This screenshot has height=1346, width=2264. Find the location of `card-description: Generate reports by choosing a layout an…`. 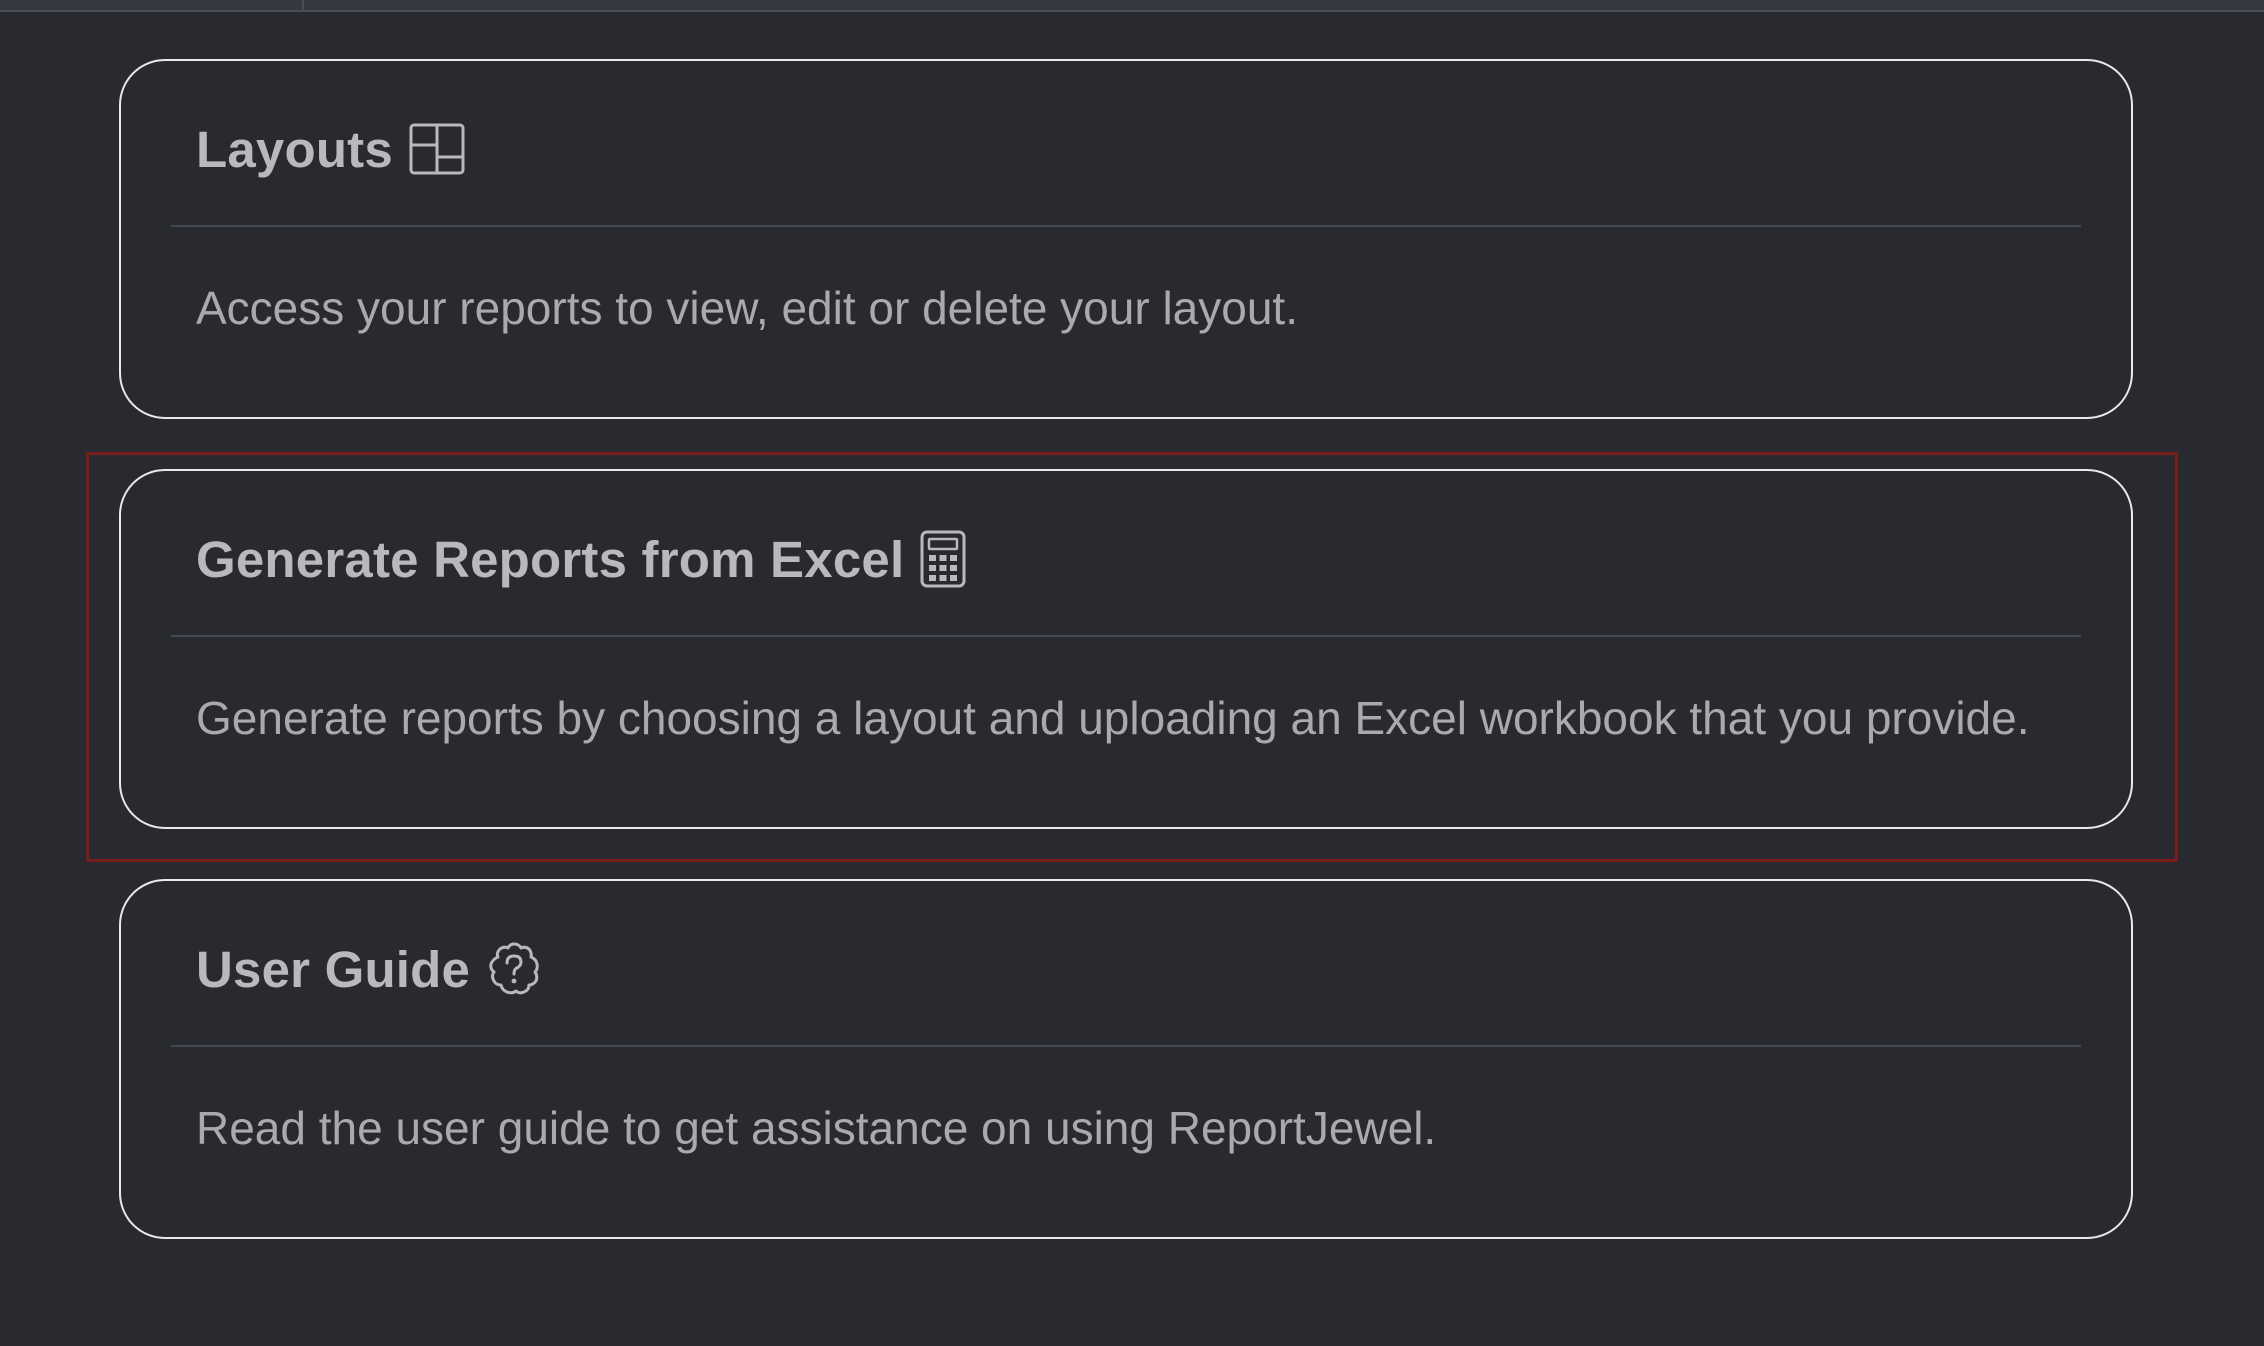

card-description: Generate reports by choosing a layout an… is located at coordinates (1113, 718).